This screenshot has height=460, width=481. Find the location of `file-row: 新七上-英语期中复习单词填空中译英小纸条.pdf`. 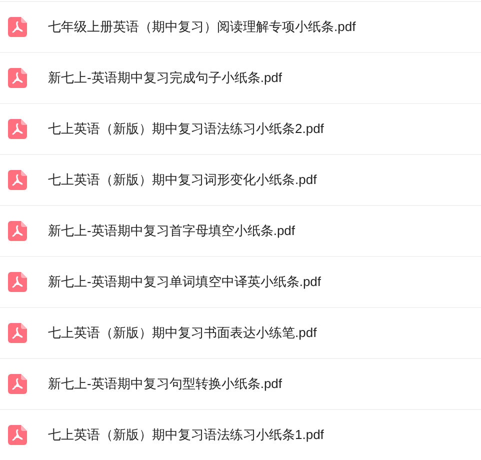

file-row: 新七上-英语期中复习单词填空中译英小纸条.pdf is located at coordinates (240, 282).